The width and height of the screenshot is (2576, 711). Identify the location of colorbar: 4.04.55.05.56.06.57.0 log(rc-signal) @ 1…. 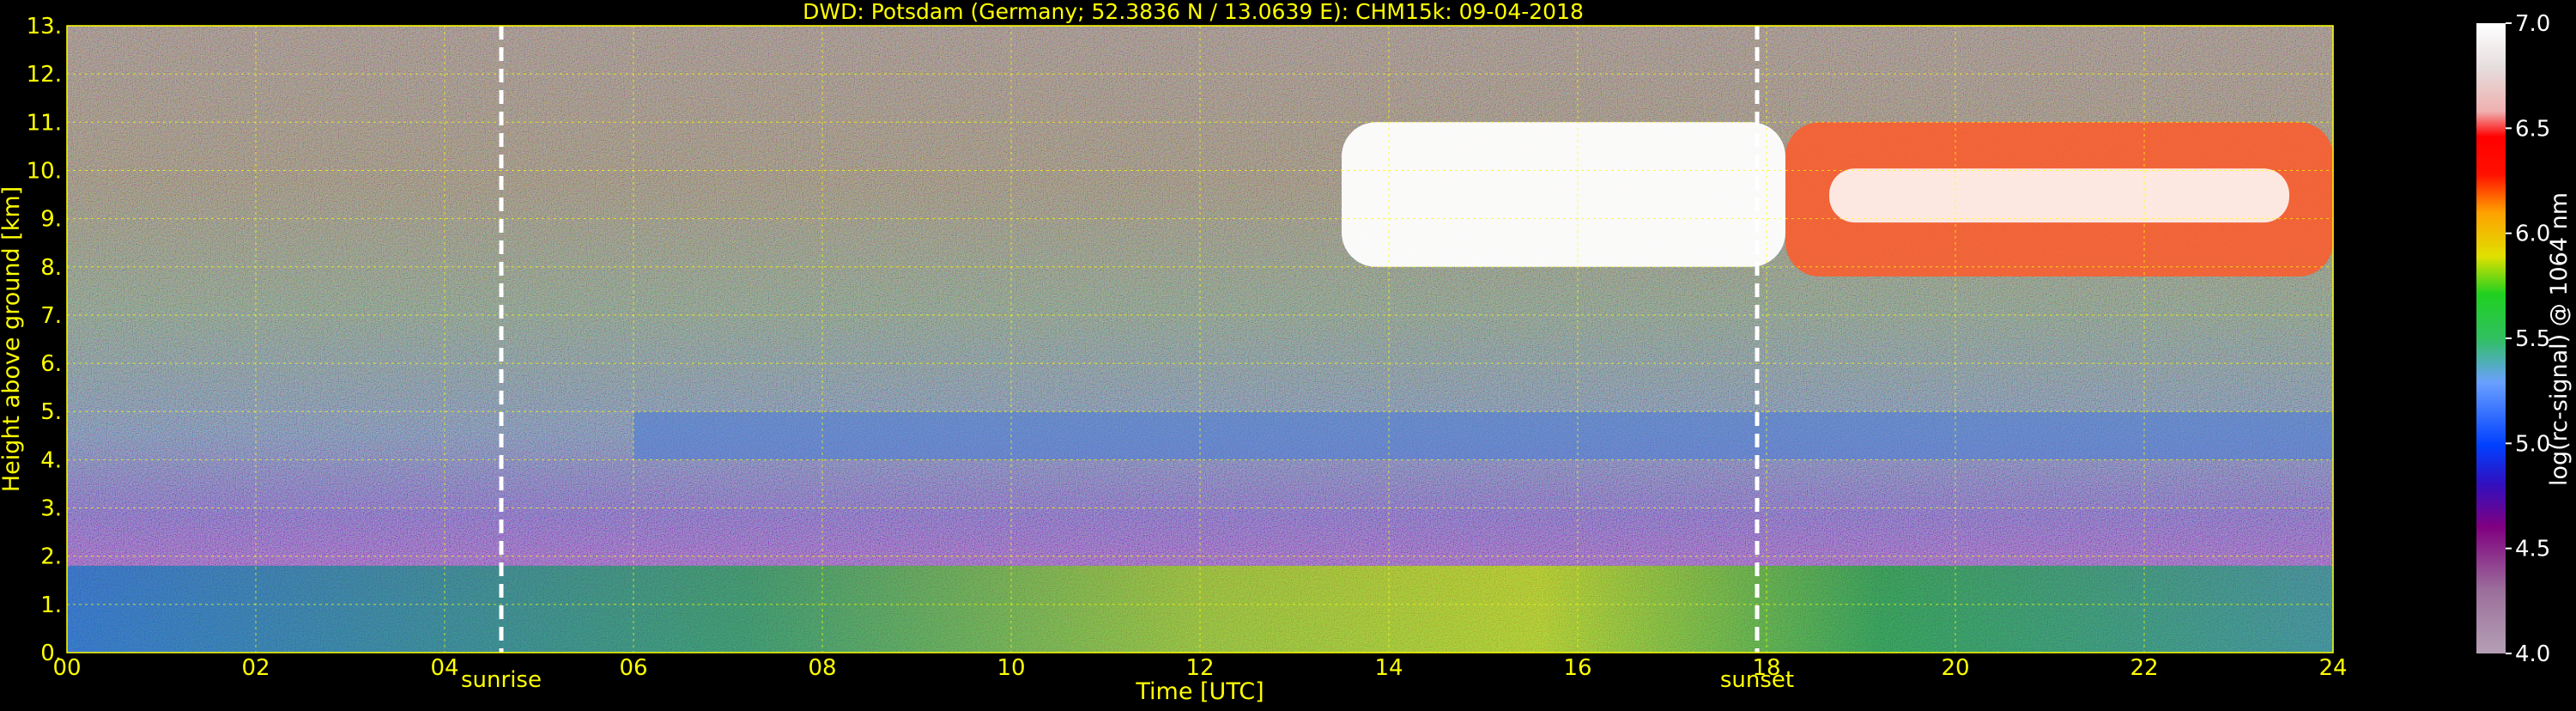
(2524, 339).